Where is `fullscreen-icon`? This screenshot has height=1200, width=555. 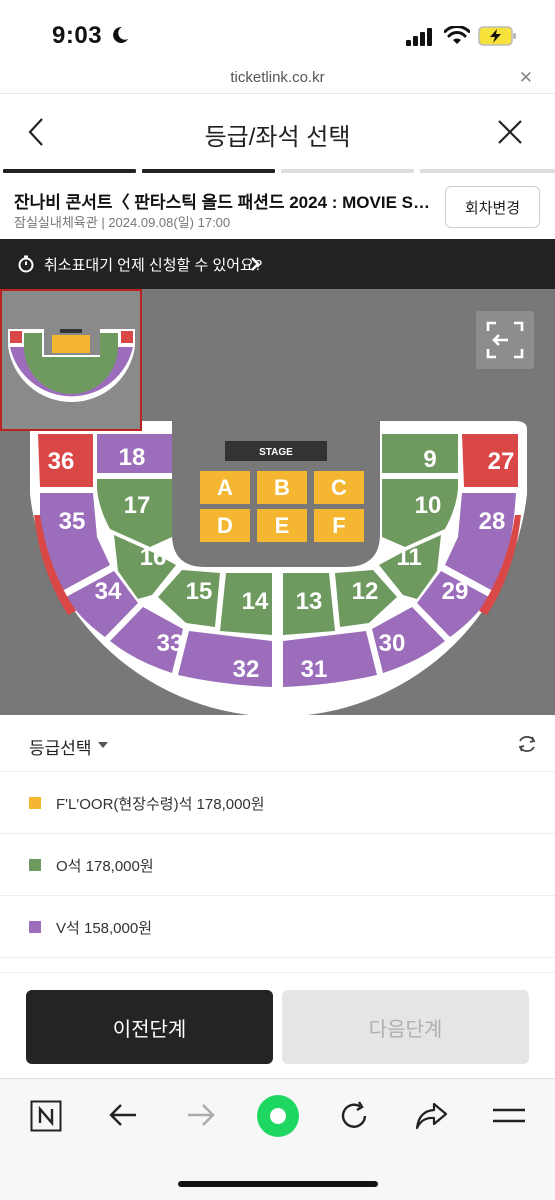
fullscreen-icon is located at coordinates (505, 340).